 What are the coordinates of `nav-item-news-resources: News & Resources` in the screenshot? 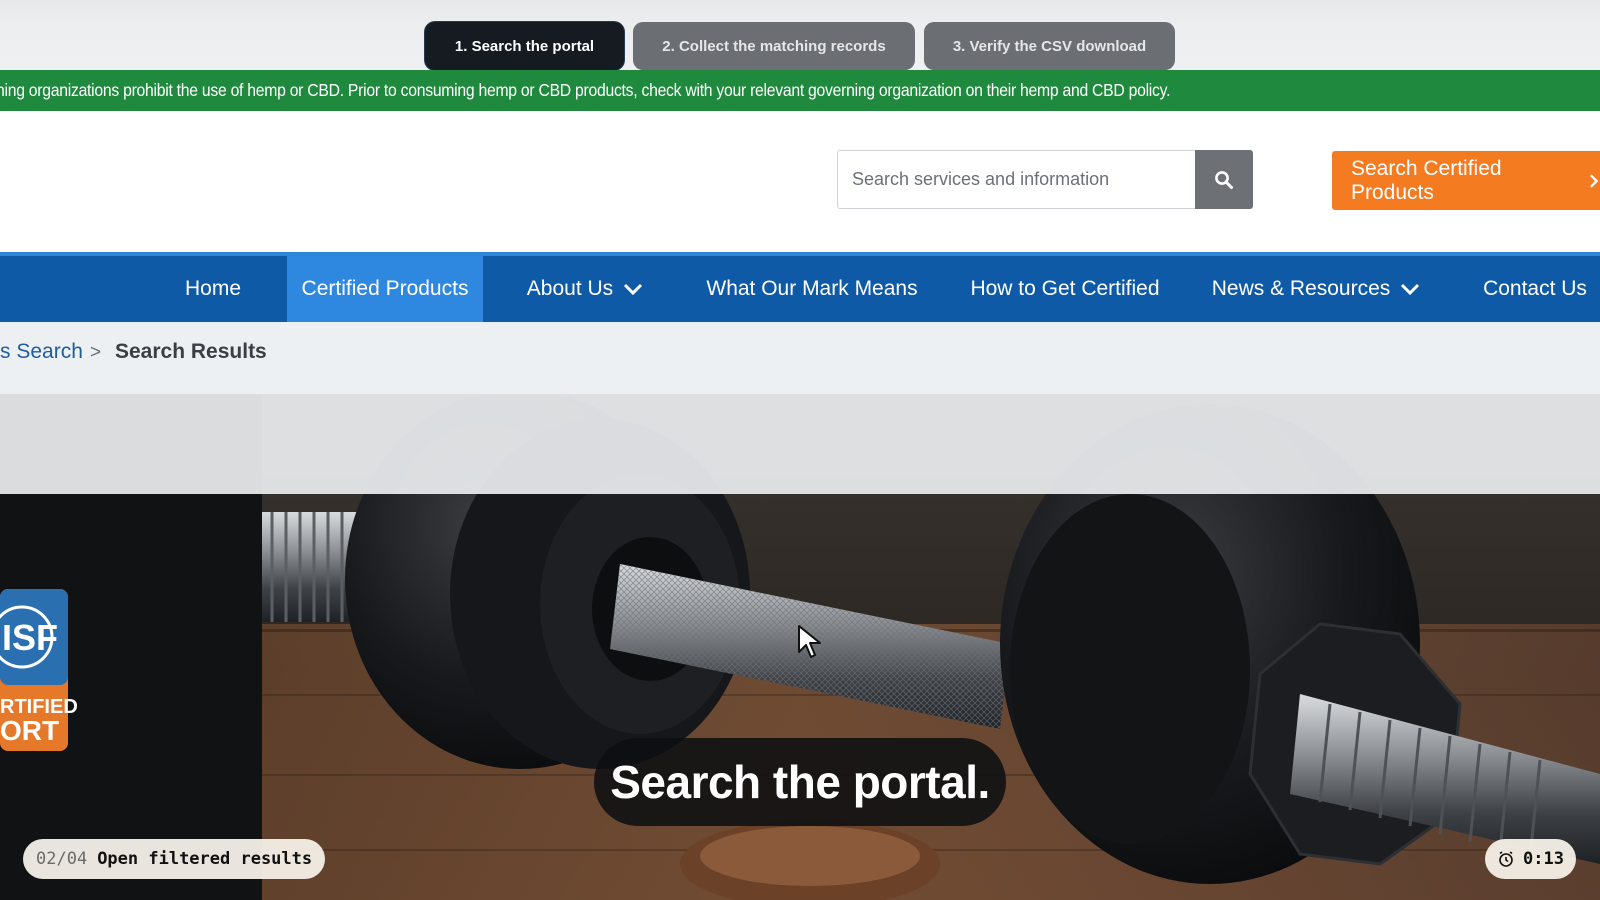 It's located at (1316, 289).